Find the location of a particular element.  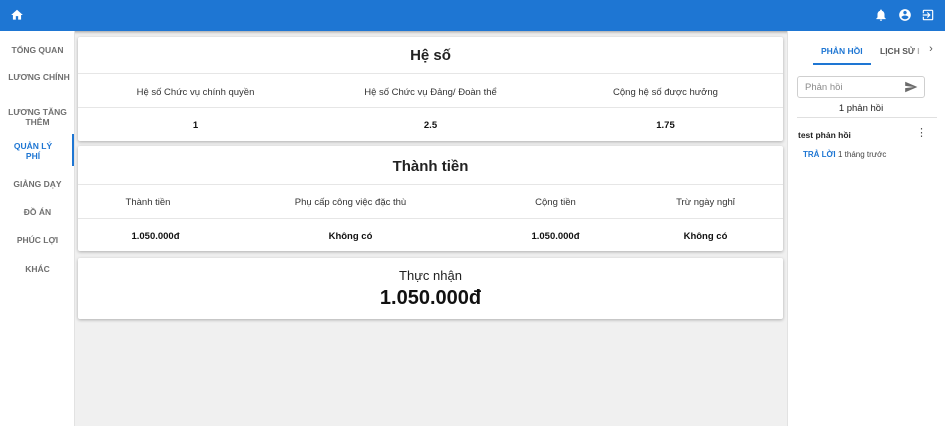

tab-phan-hoi: PHẢN HỒI is located at coordinates (842, 51).